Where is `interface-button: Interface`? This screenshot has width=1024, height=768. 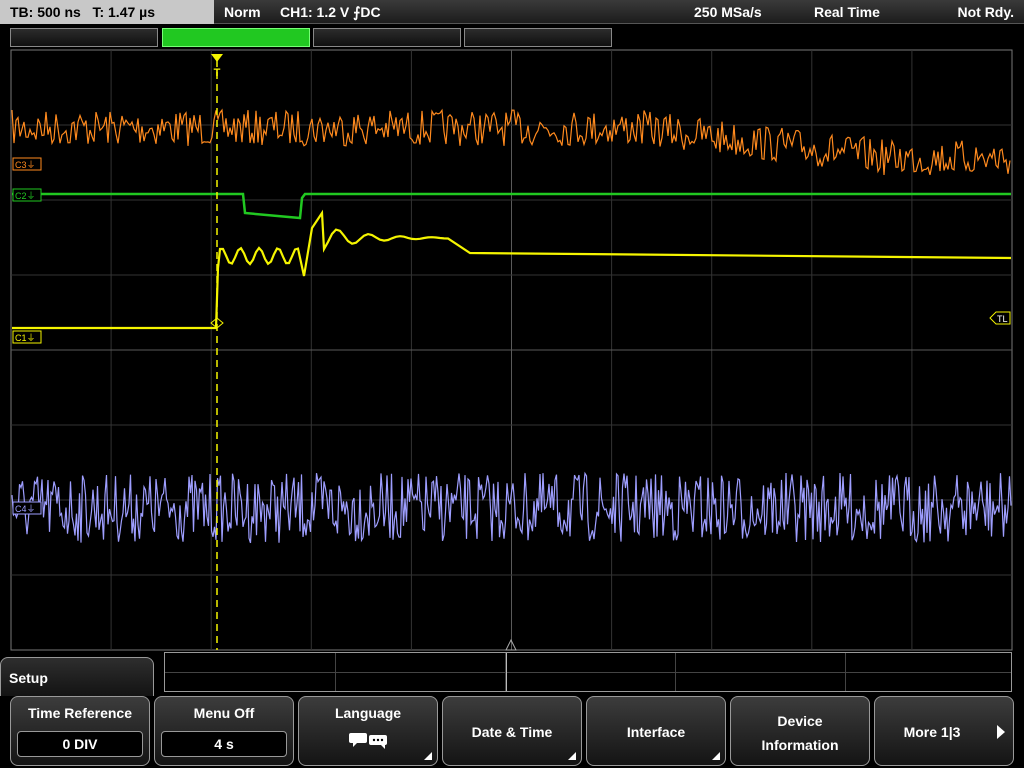 interface-button: Interface is located at coordinates (656, 731).